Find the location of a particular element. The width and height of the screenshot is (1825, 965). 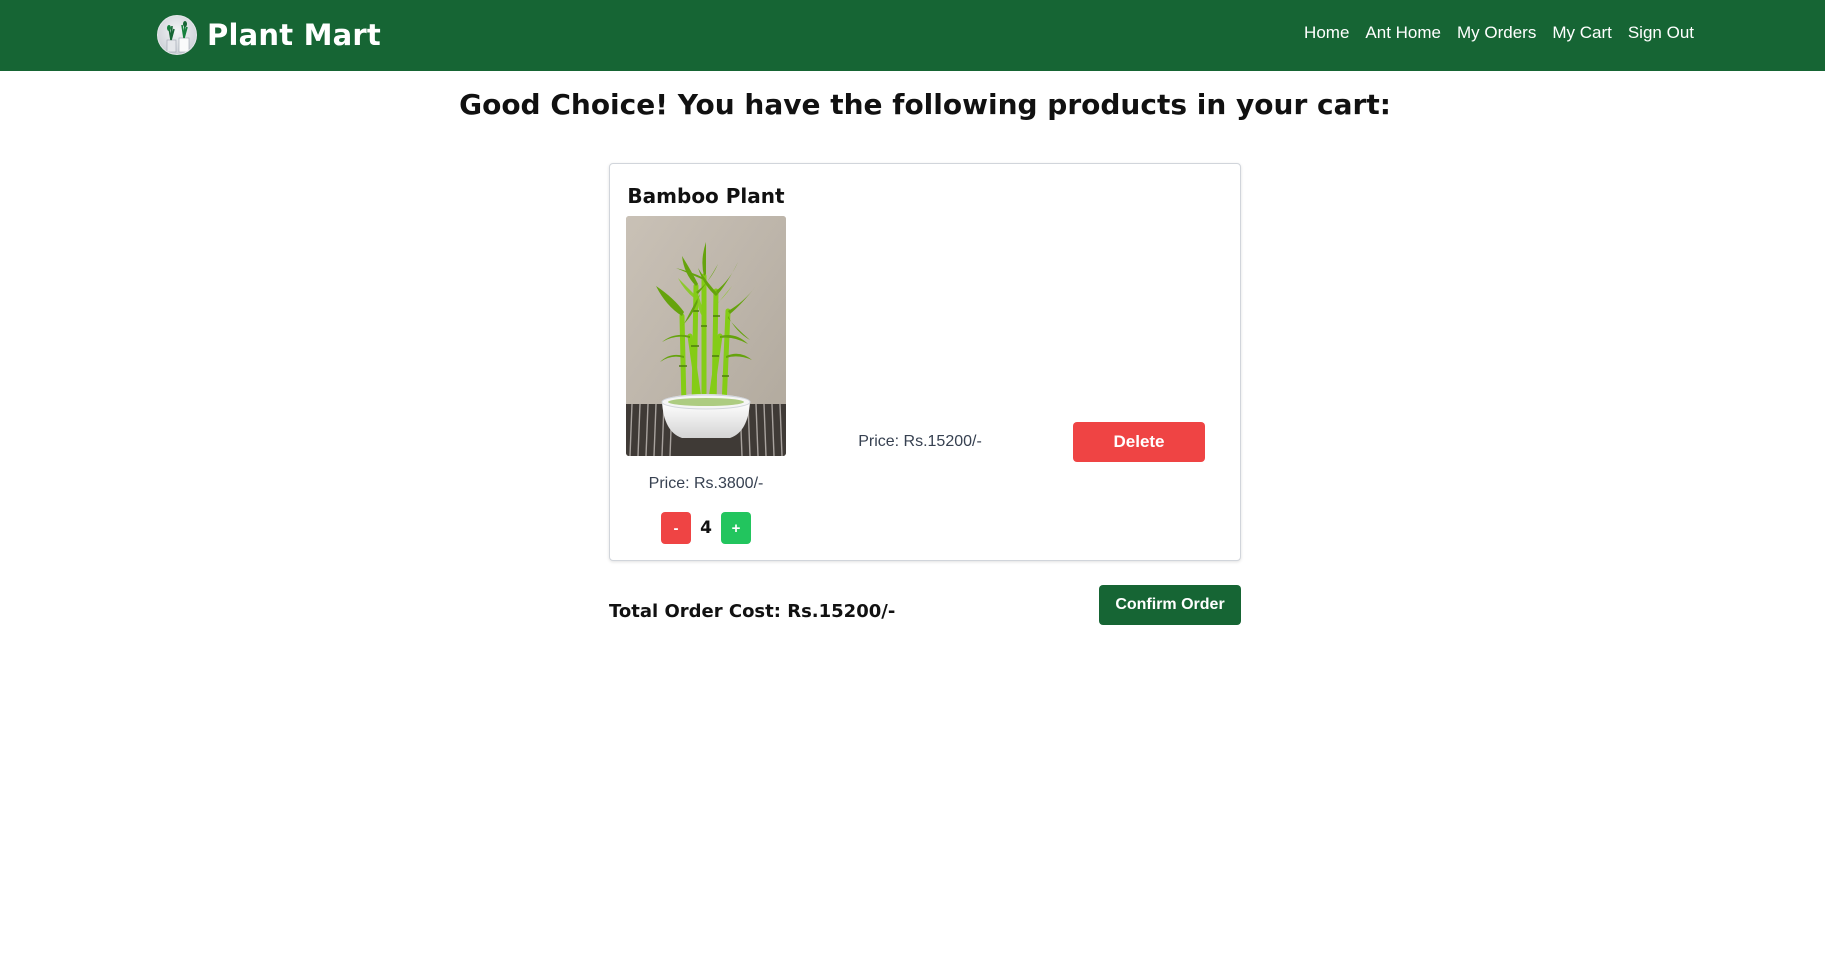

nav-link-my-cart: My Cart is located at coordinates (1582, 33).